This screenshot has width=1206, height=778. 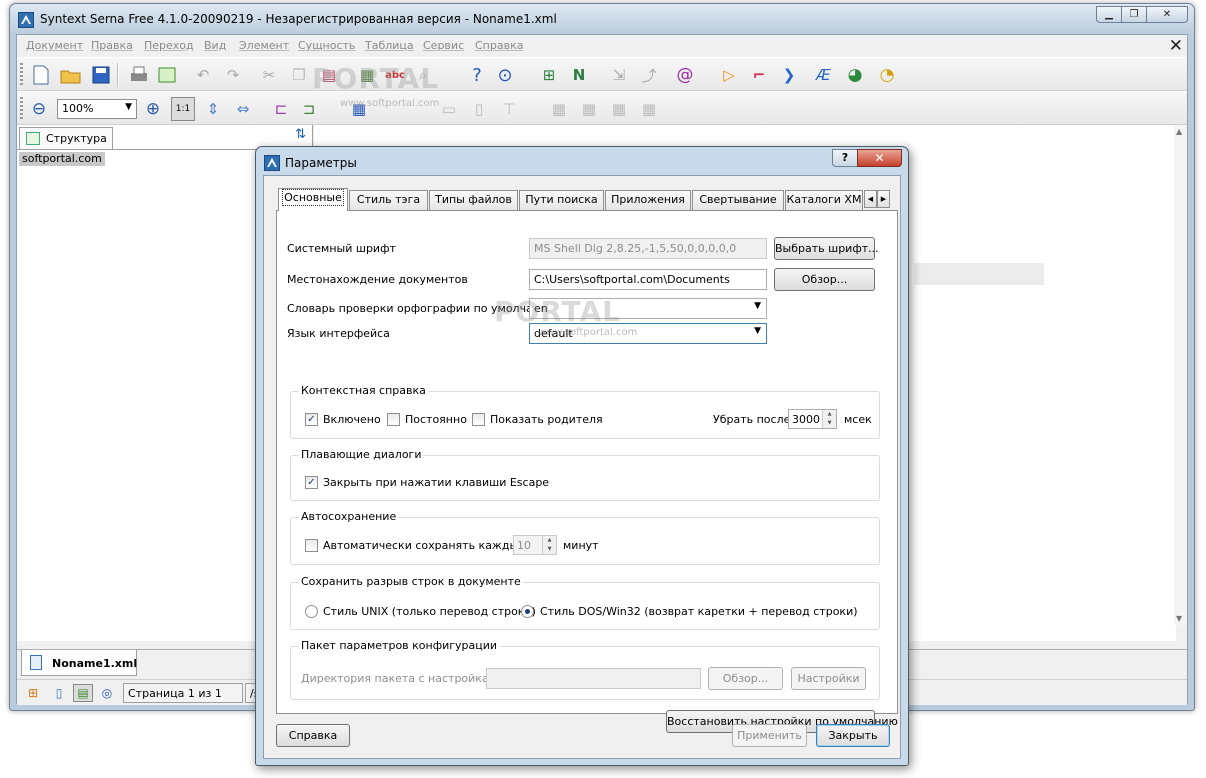 What do you see at coordinates (579, 75) in the screenshot?
I see `rename-element-icon: N` at bounding box center [579, 75].